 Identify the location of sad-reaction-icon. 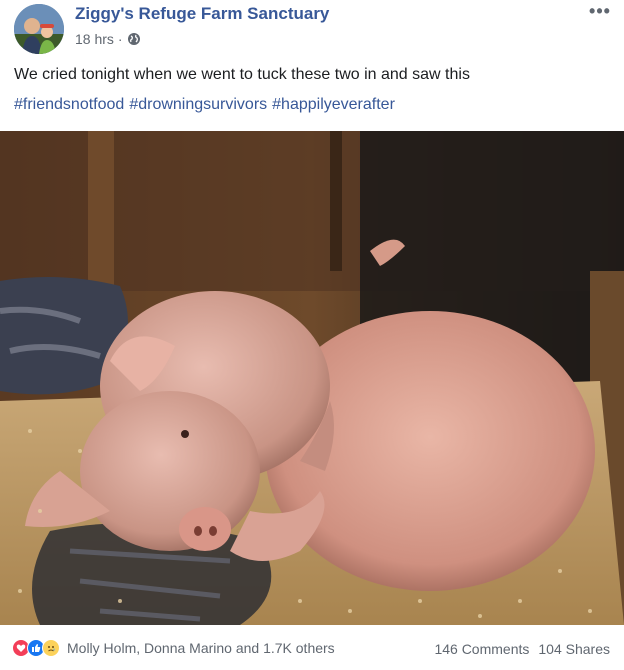
(51, 648).